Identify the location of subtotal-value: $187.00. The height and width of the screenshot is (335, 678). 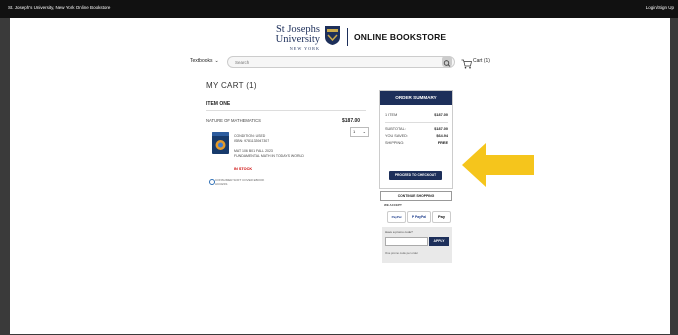
(441, 129).